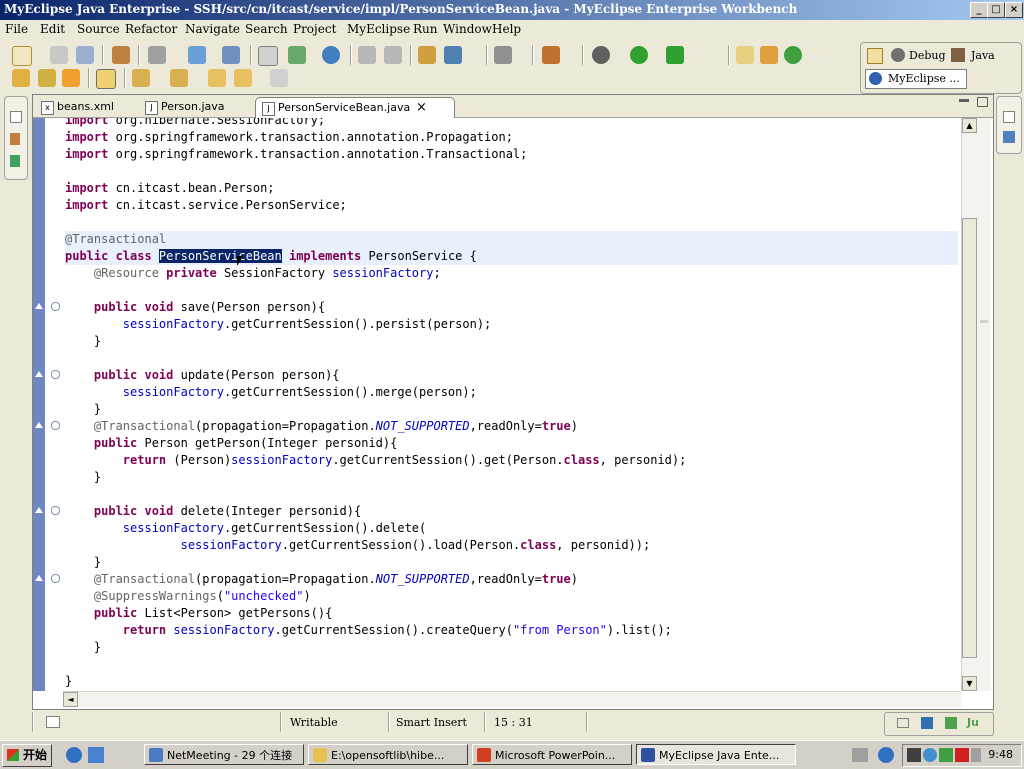  I want to click on run-icon, so click(639, 55).